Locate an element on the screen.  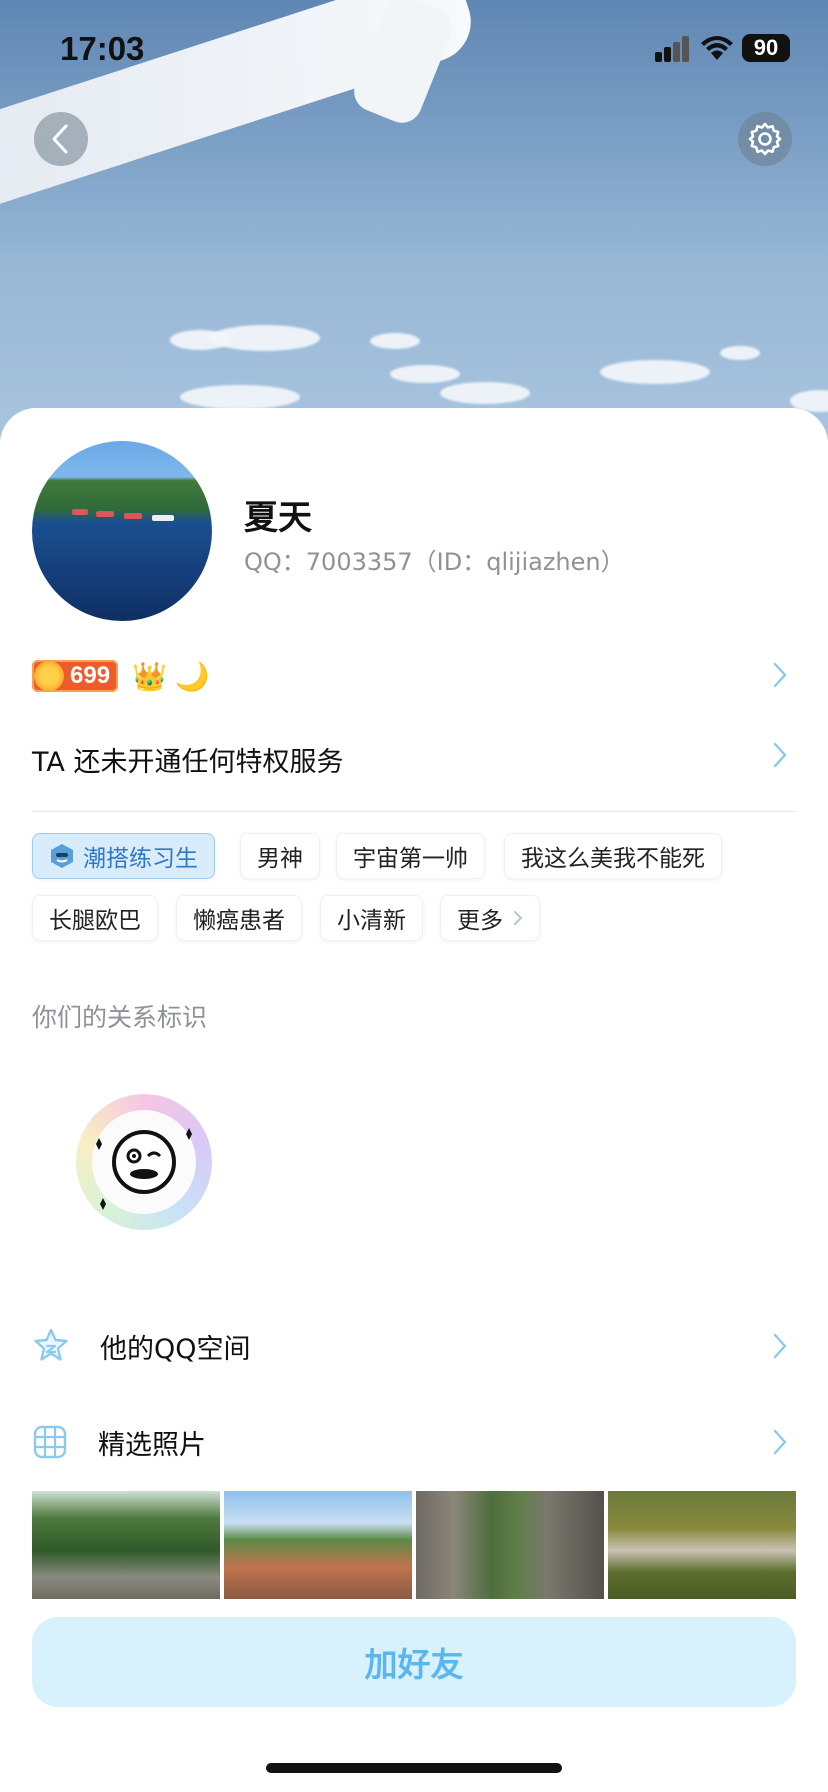
battery-indicator: 90 is located at coordinates (766, 48).